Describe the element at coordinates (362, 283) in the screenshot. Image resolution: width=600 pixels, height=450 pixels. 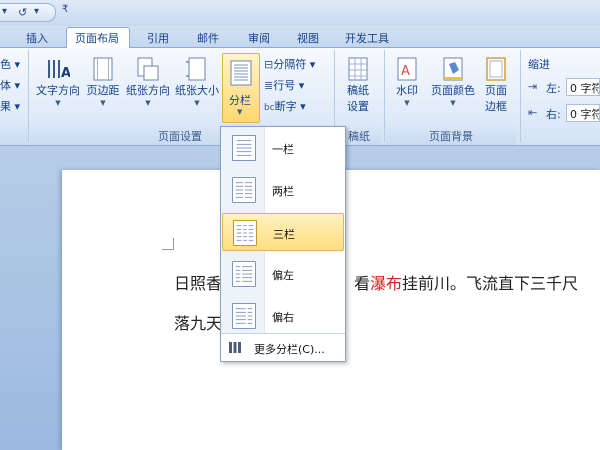
I see `document-text: 看` at that location.